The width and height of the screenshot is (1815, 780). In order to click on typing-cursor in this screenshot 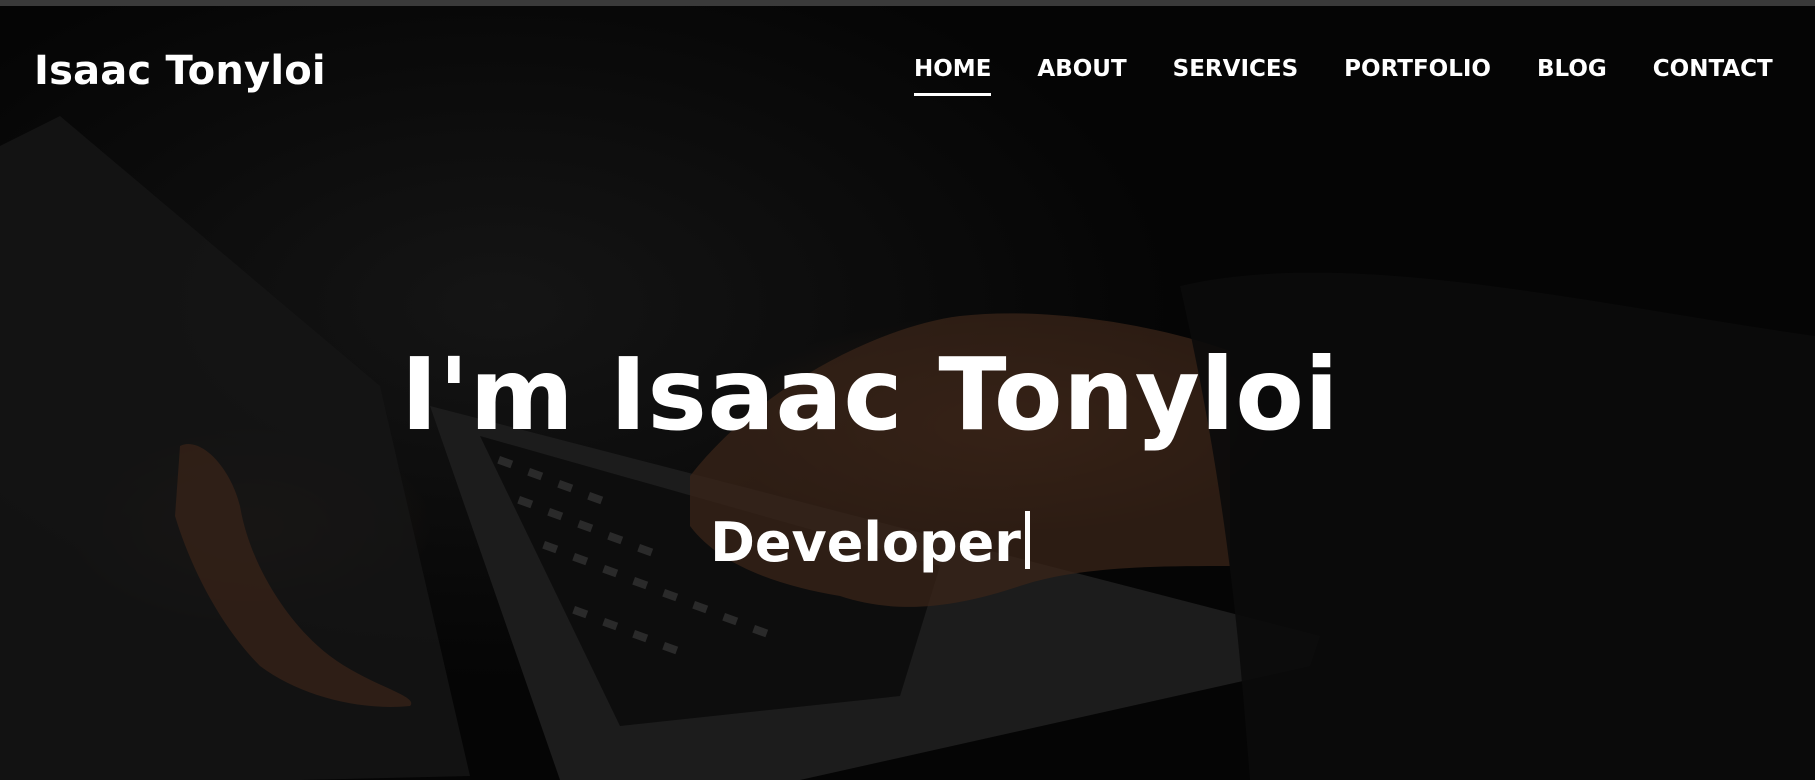, I will do `click(1027, 540)`.